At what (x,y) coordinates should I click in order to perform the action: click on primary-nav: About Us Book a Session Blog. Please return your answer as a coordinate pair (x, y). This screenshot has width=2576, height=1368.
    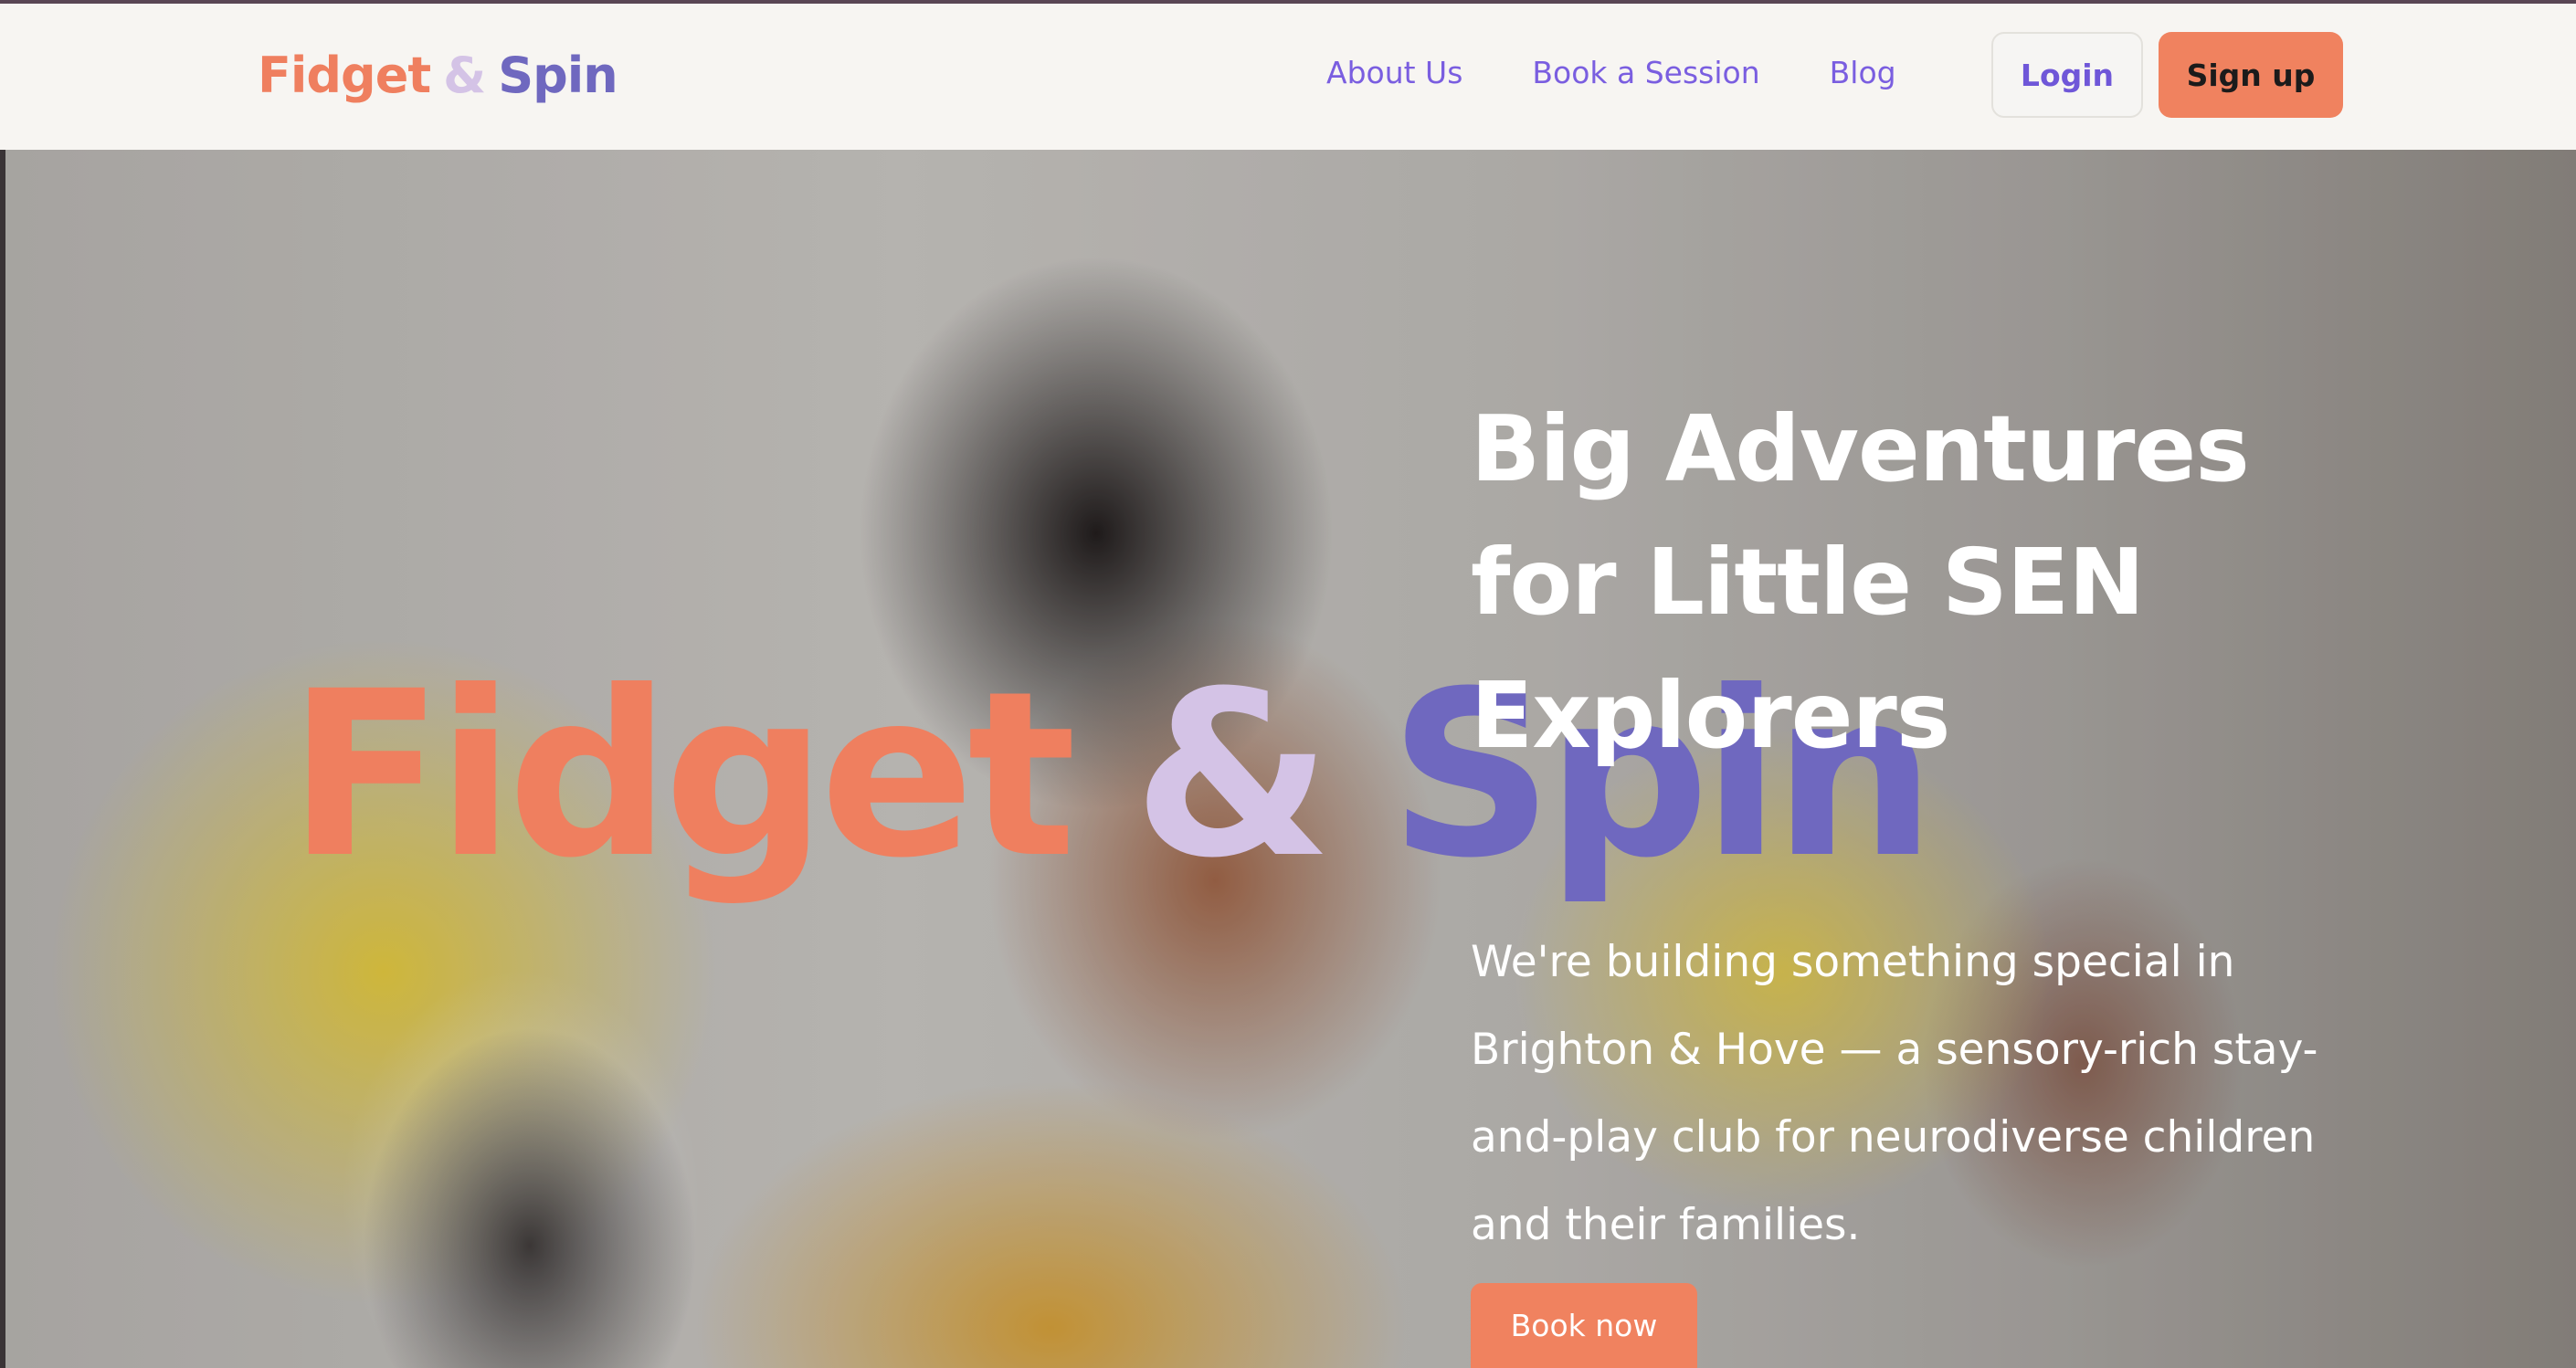
    Looking at the image, I should click on (1611, 72).